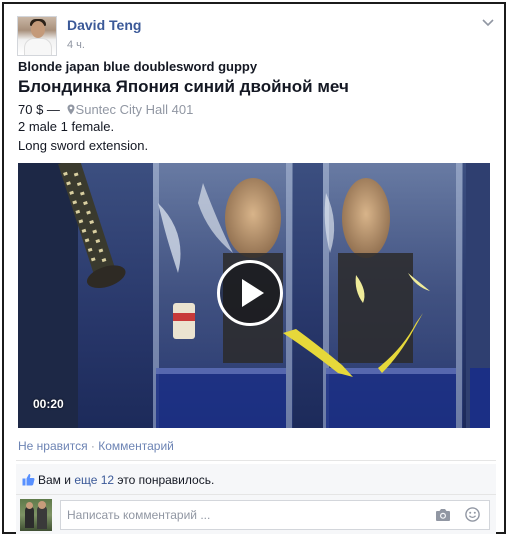 Image resolution: width=508 pixels, height=536 pixels. What do you see at coordinates (257, 36) in the screenshot?
I see `post-header: David Teng 4 ч.` at bounding box center [257, 36].